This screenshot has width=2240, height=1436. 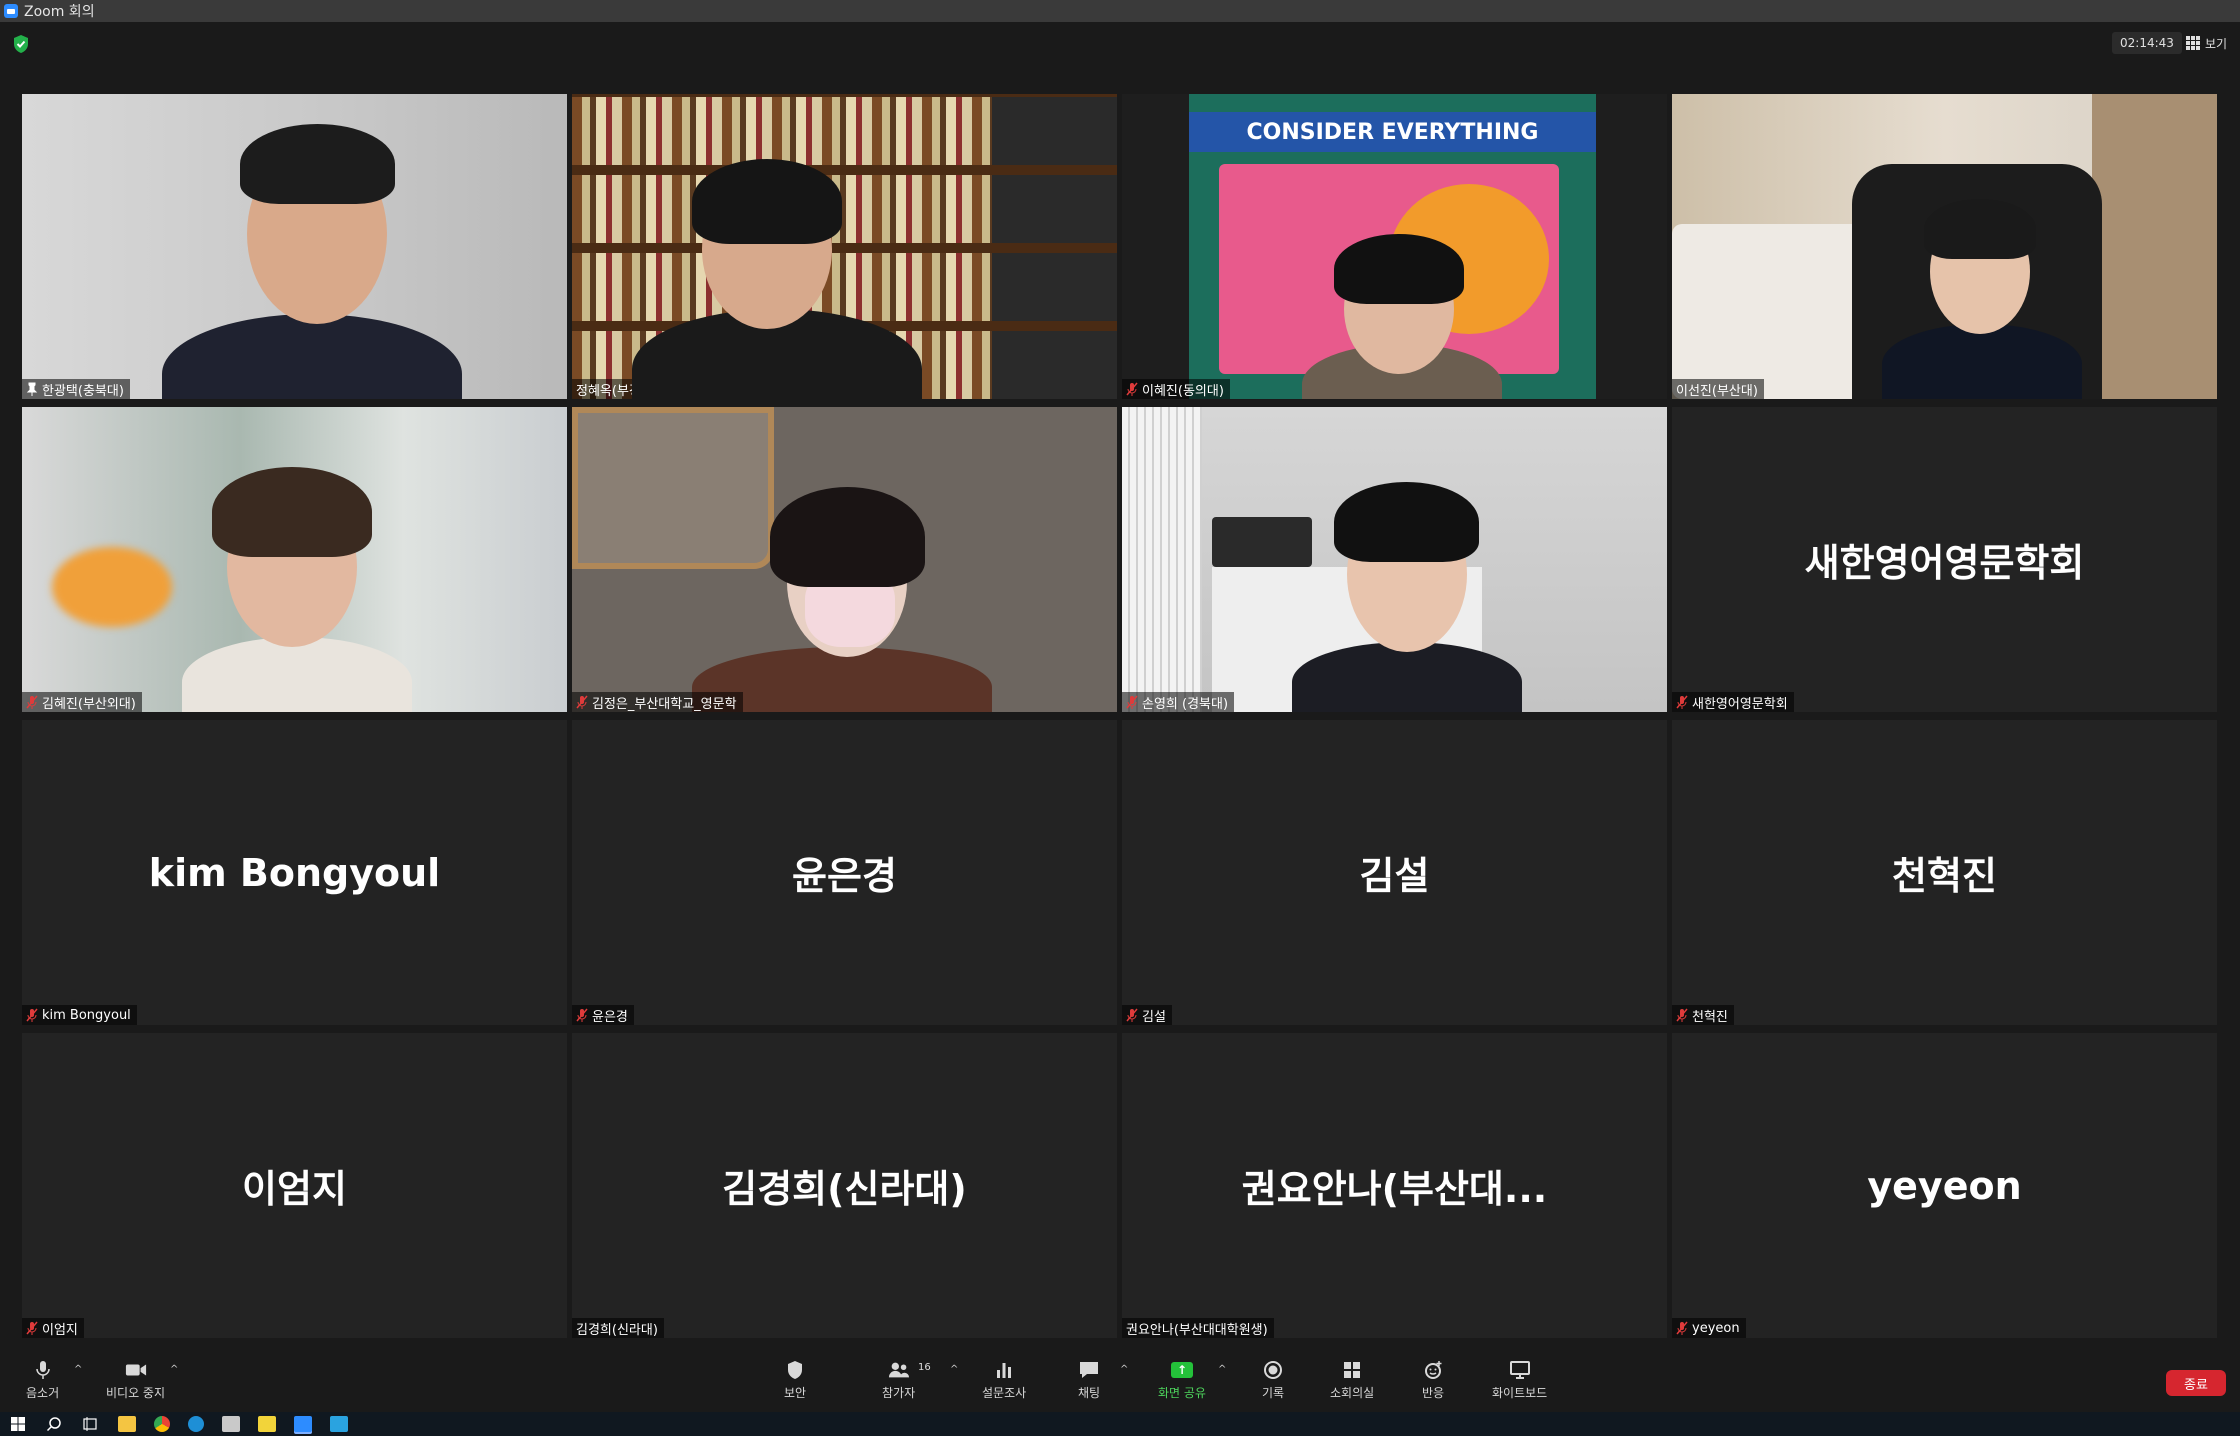 I want to click on participant-nametag: 이선진(부산대), so click(x=1718, y=389).